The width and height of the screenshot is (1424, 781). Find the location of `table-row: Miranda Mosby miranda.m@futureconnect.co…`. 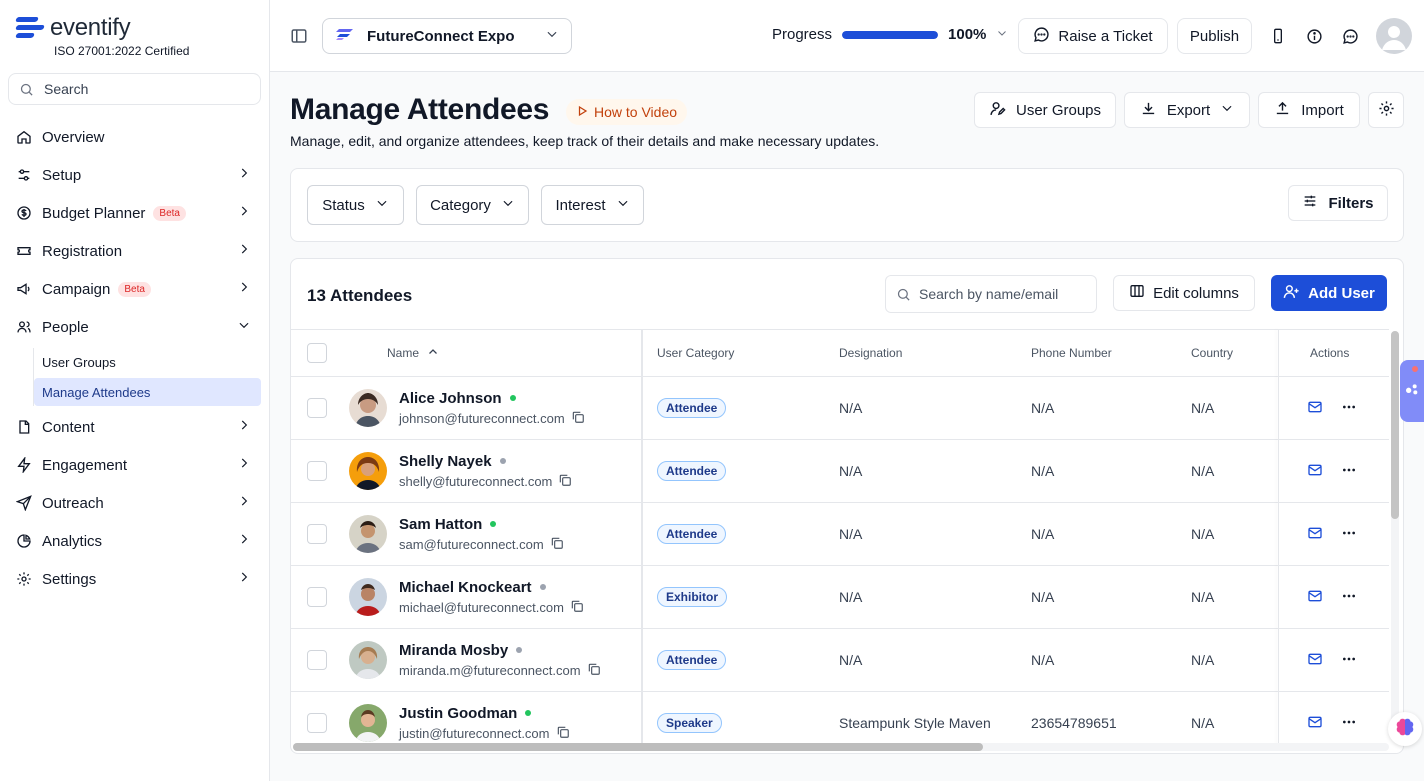

table-row: Miranda Mosby miranda.m@futureconnect.co… is located at coordinates (840, 660).